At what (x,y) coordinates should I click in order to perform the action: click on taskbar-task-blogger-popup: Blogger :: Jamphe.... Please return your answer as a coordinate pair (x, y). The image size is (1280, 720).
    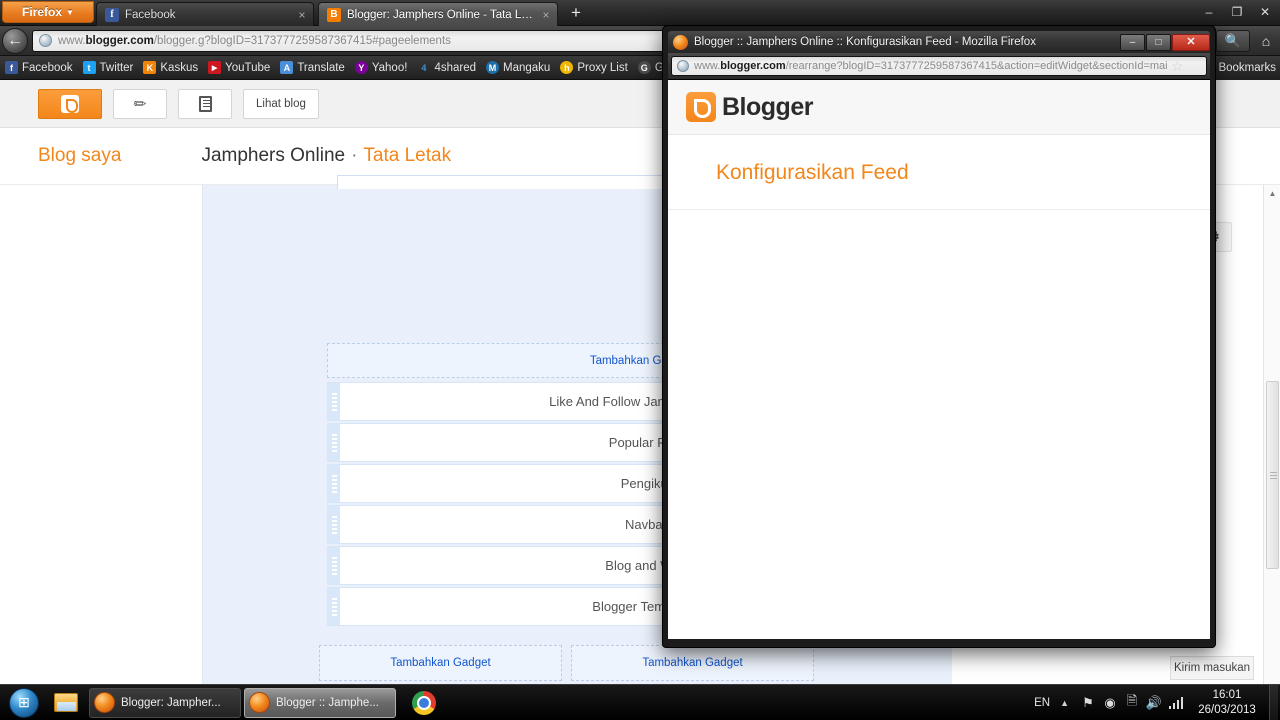
    Looking at the image, I should click on (320, 702).